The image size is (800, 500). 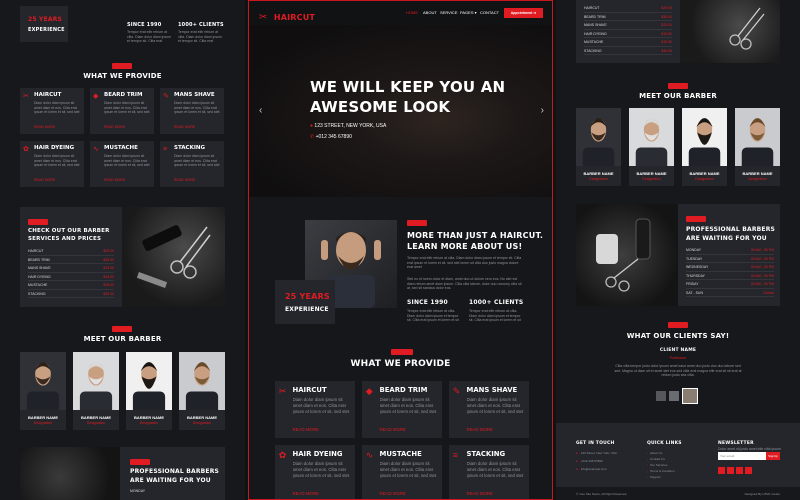 What do you see at coordinates (287, 15) in the screenshot?
I see `logo: ✂ HAIRCUT` at bounding box center [287, 15].